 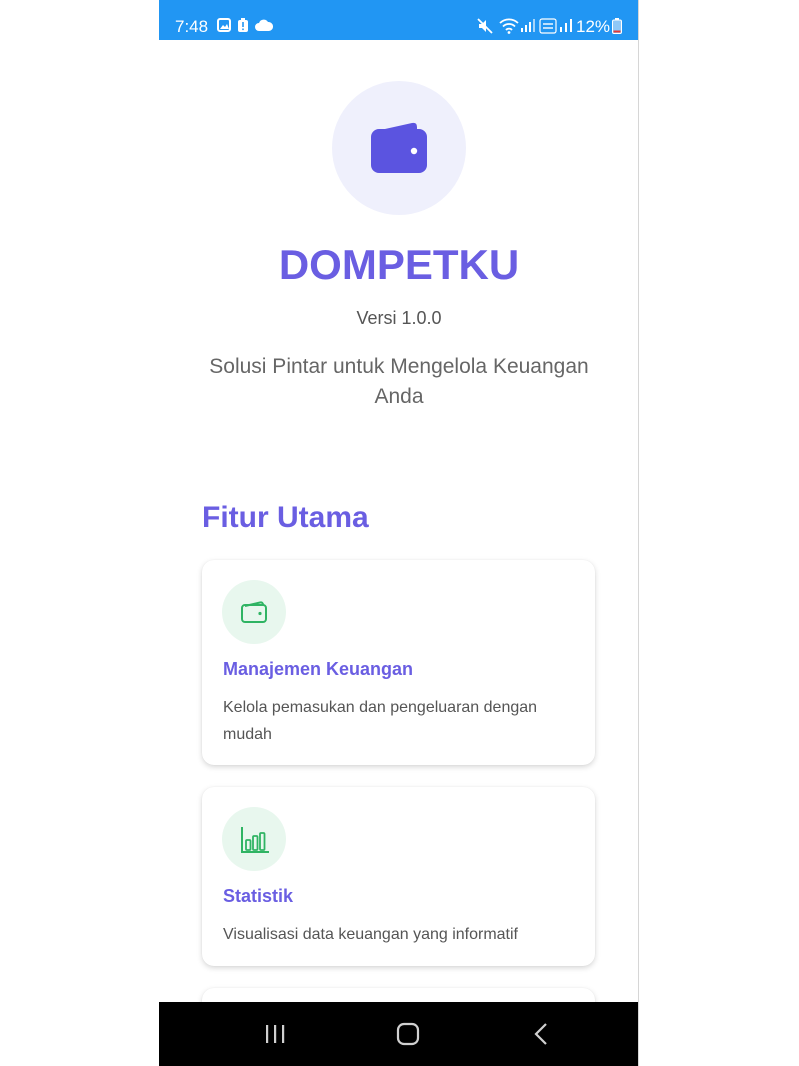 I want to click on battery-icon, so click(x=617, y=28).